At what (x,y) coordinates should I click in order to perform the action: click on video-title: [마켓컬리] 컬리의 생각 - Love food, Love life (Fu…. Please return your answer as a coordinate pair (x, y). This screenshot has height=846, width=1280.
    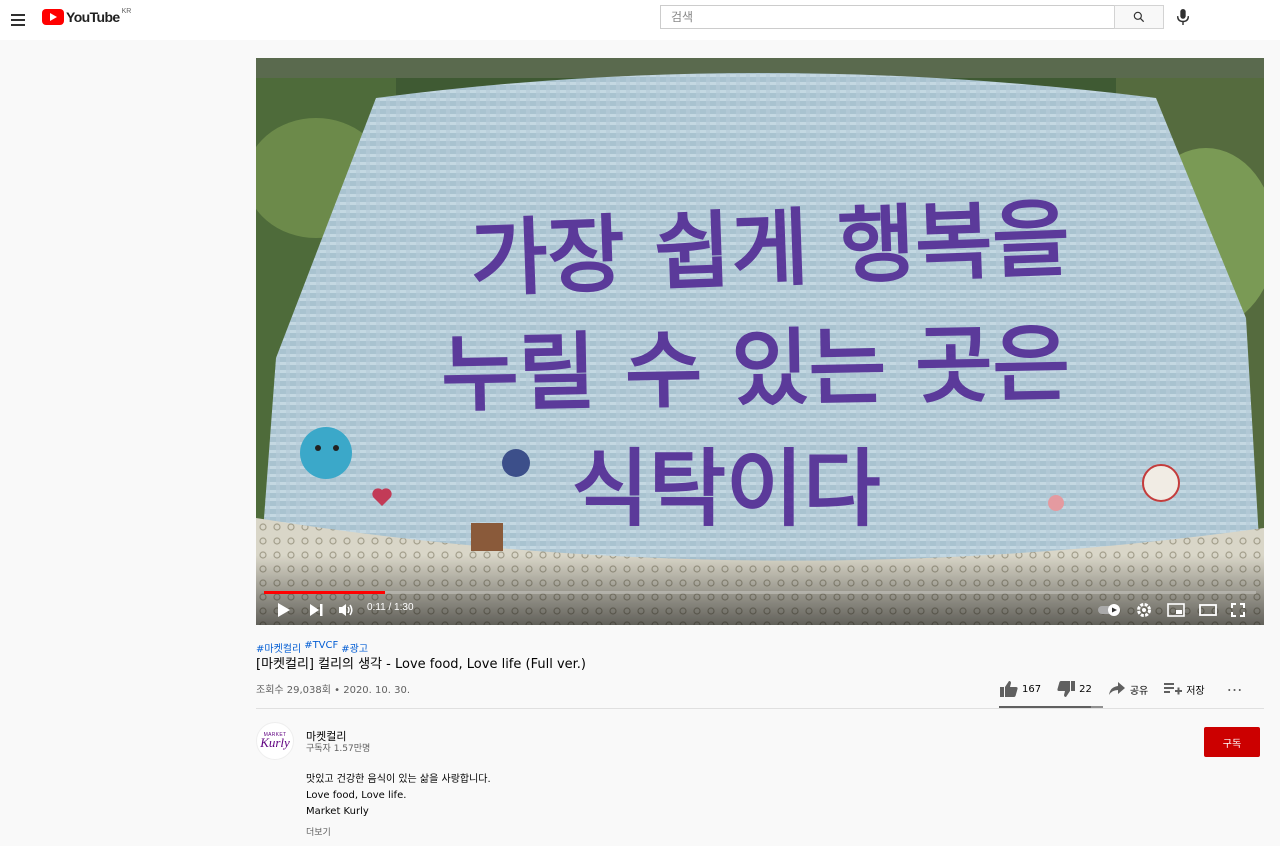
    Looking at the image, I should click on (421, 664).